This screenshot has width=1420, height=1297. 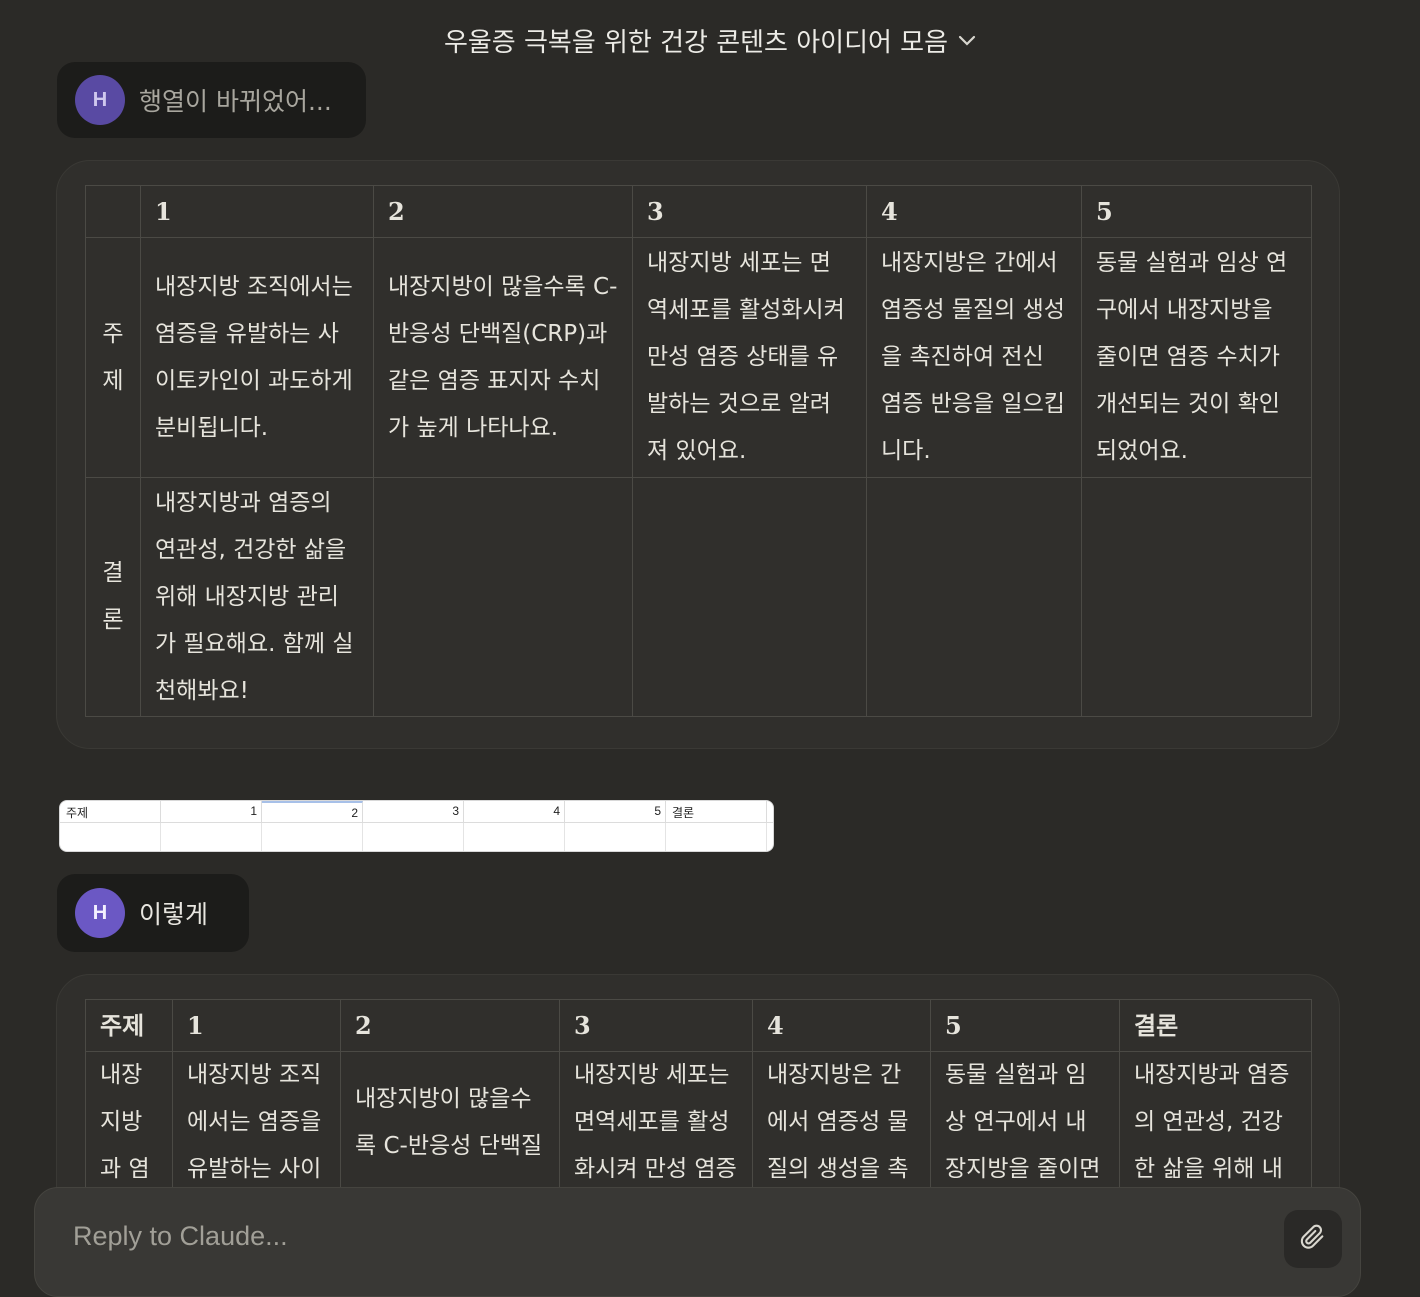 I want to click on table-header-cell, so click(x=113, y=211).